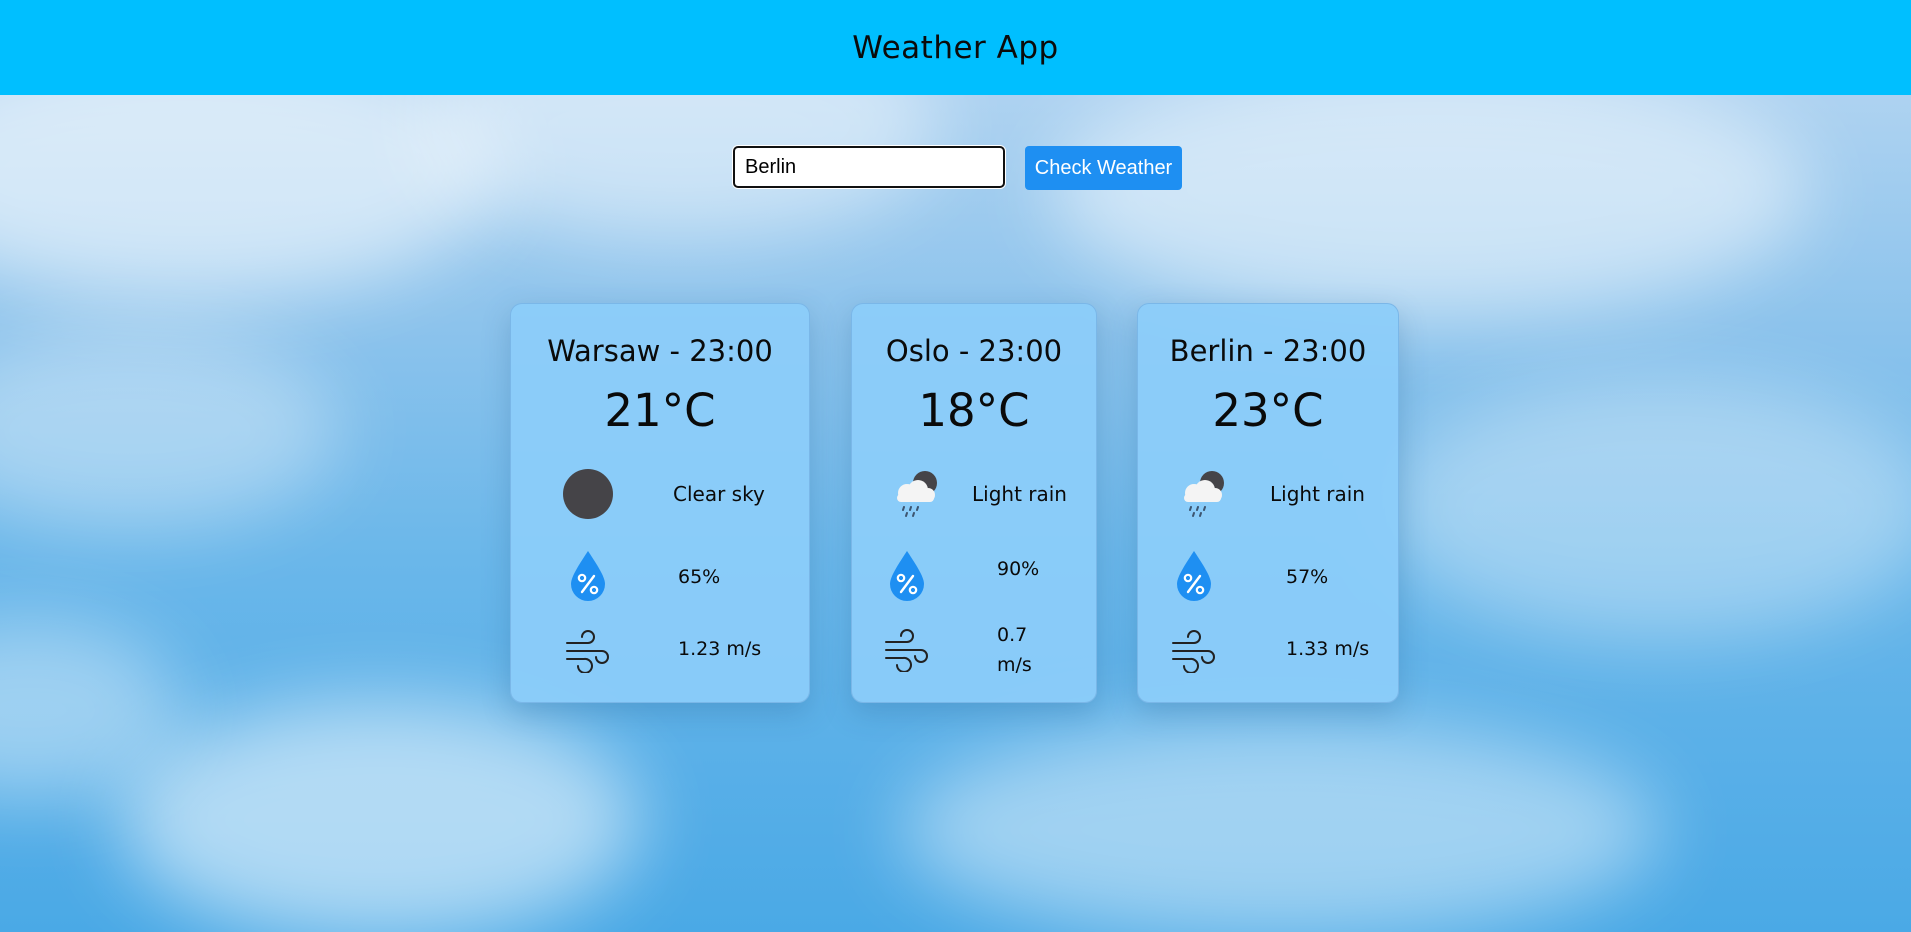  Describe the element at coordinates (660, 575) in the screenshot. I see `humidity-row: 65%` at that location.